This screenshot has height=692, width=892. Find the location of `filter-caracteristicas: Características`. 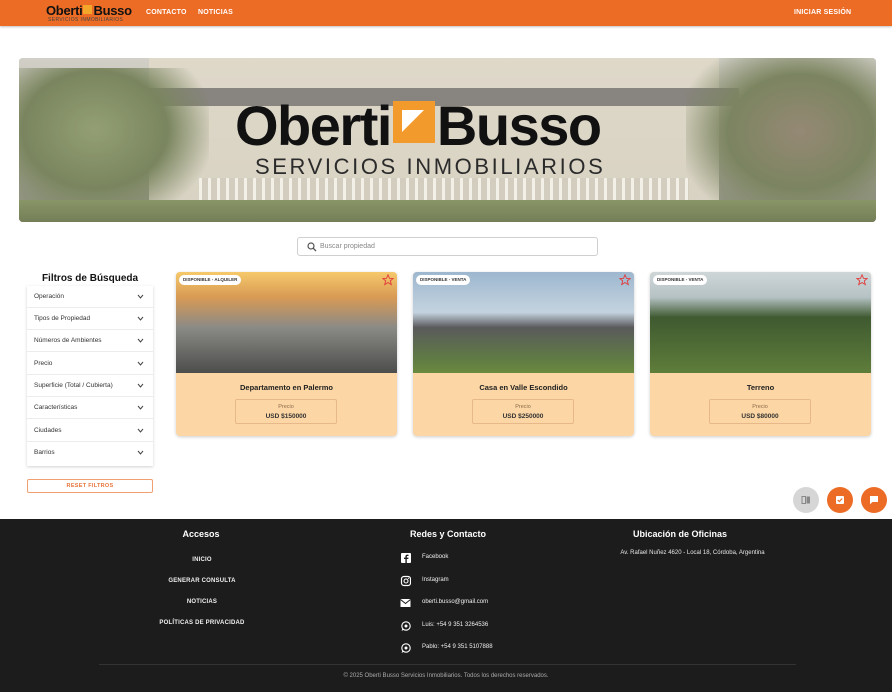

filter-caracteristicas: Características is located at coordinates (90, 408).